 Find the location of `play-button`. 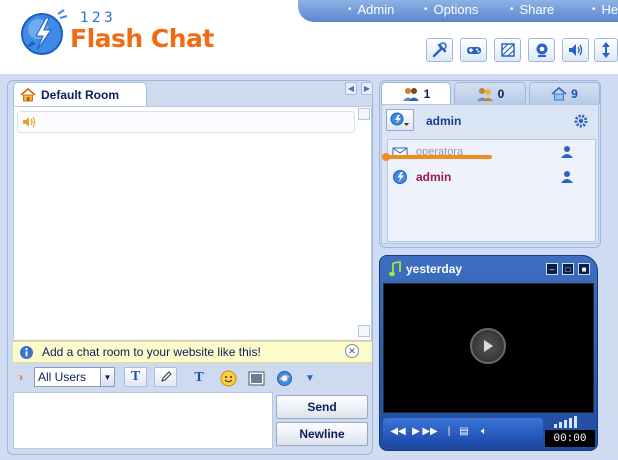

play-button is located at coordinates (488, 346).